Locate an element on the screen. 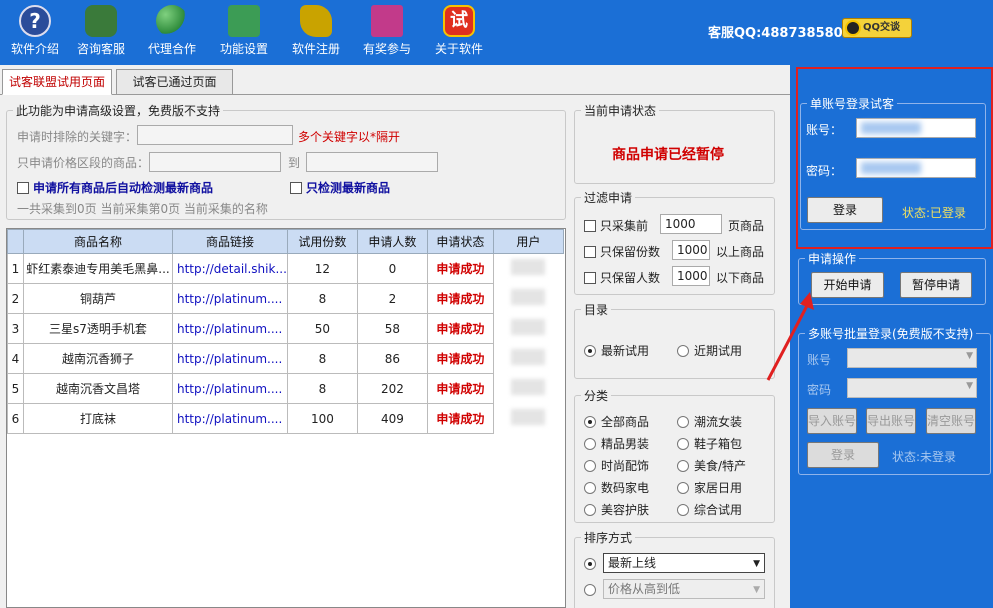 This screenshot has width=993, height=608. import-accounts-button: 导入账号 is located at coordinates (832, 421).